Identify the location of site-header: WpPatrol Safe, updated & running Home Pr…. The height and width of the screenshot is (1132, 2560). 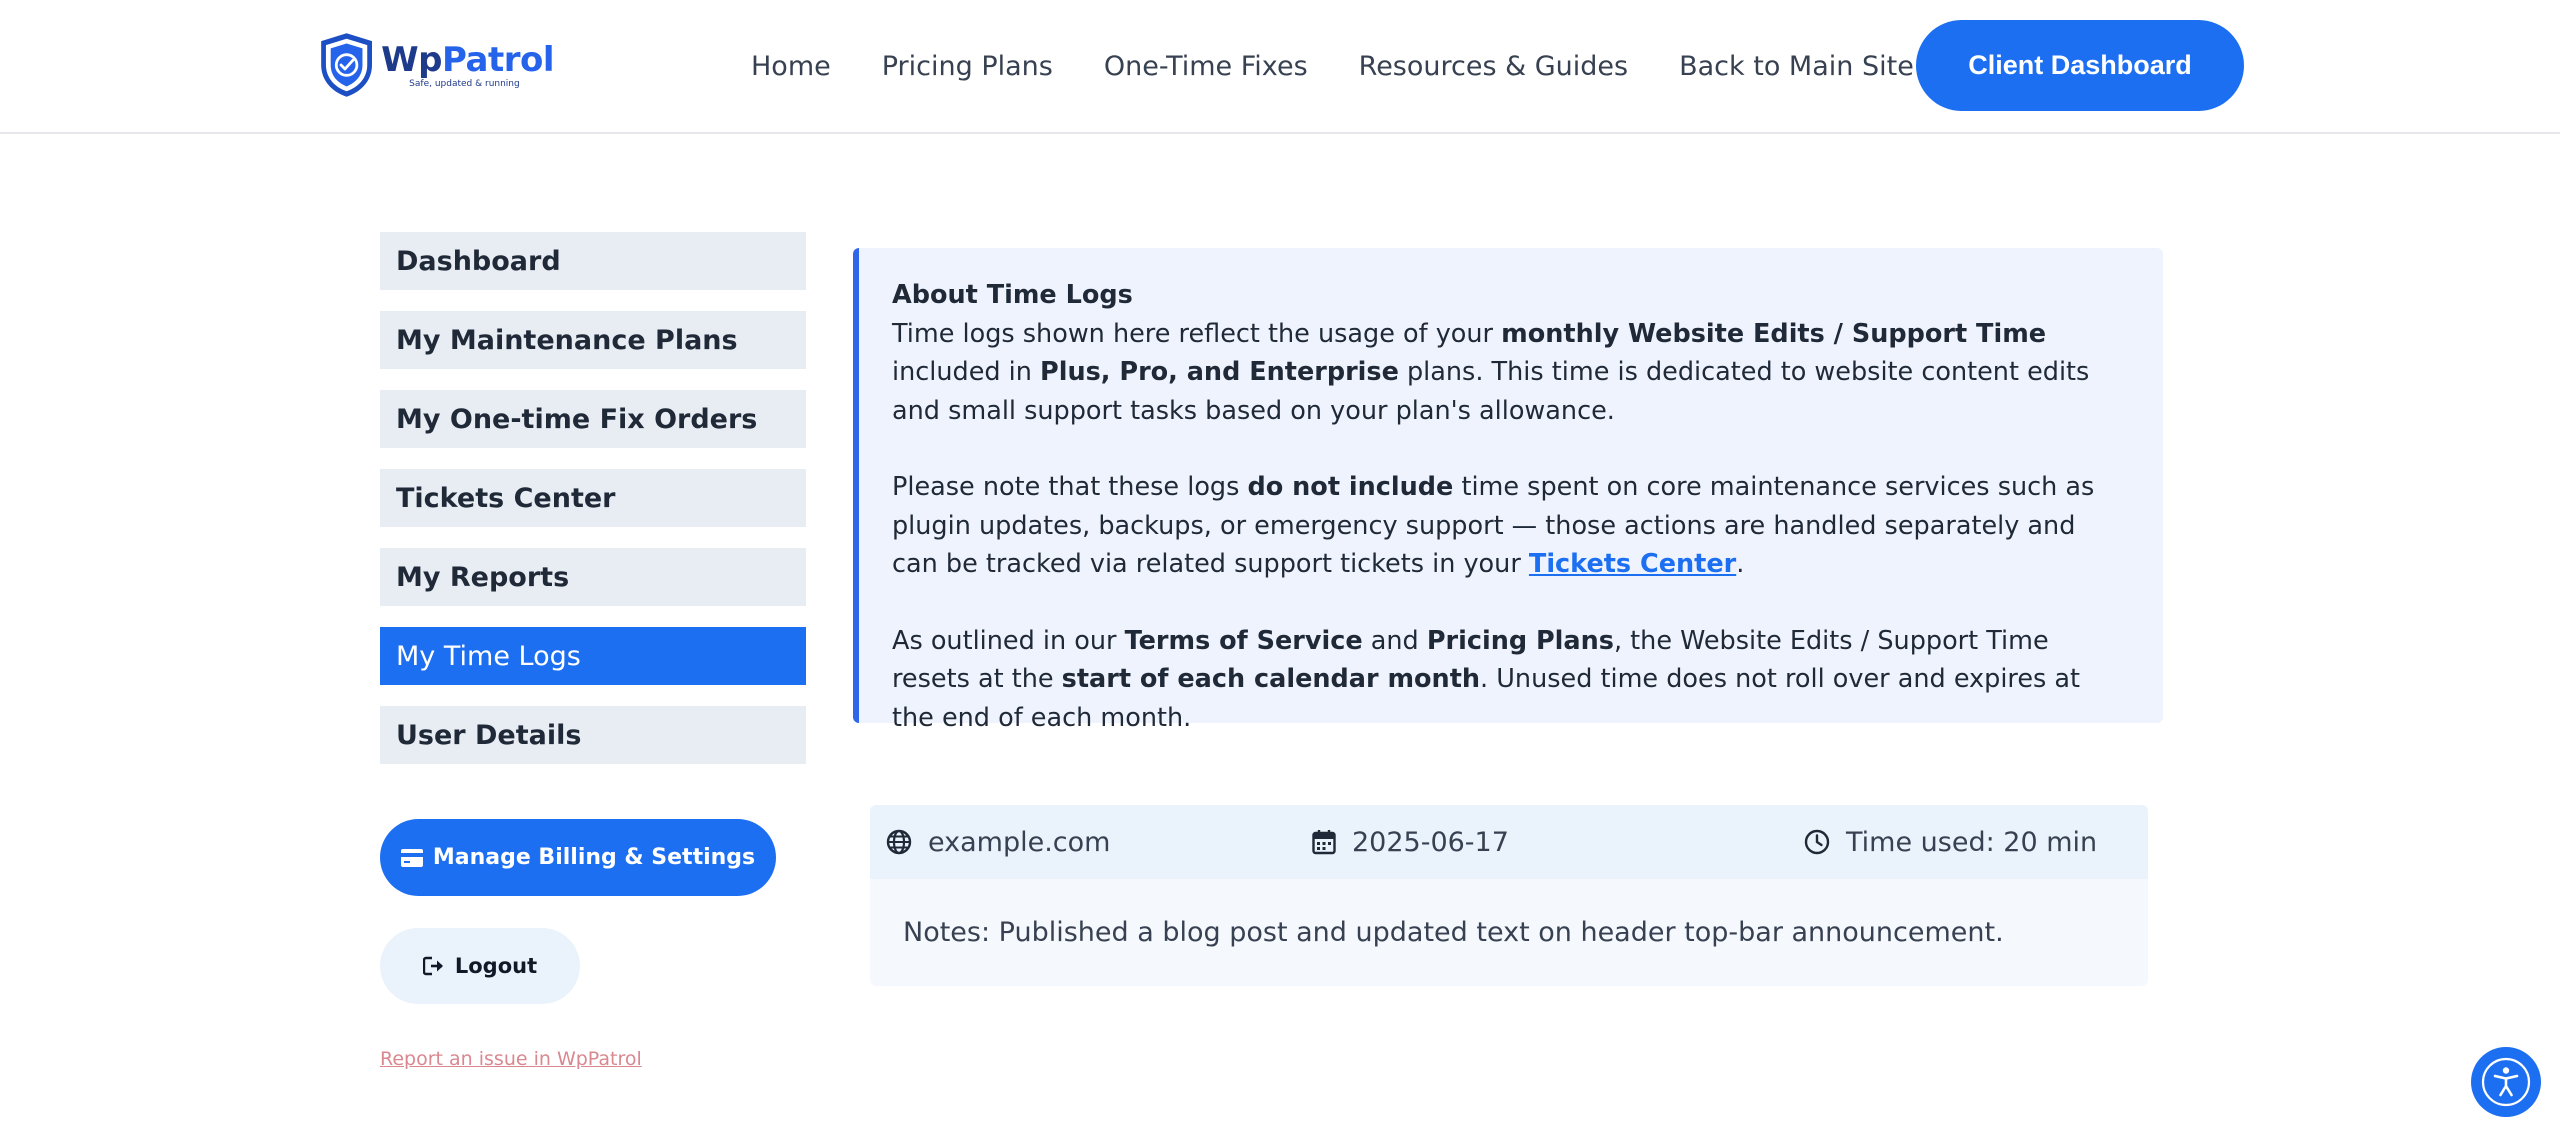
(1280, 67).